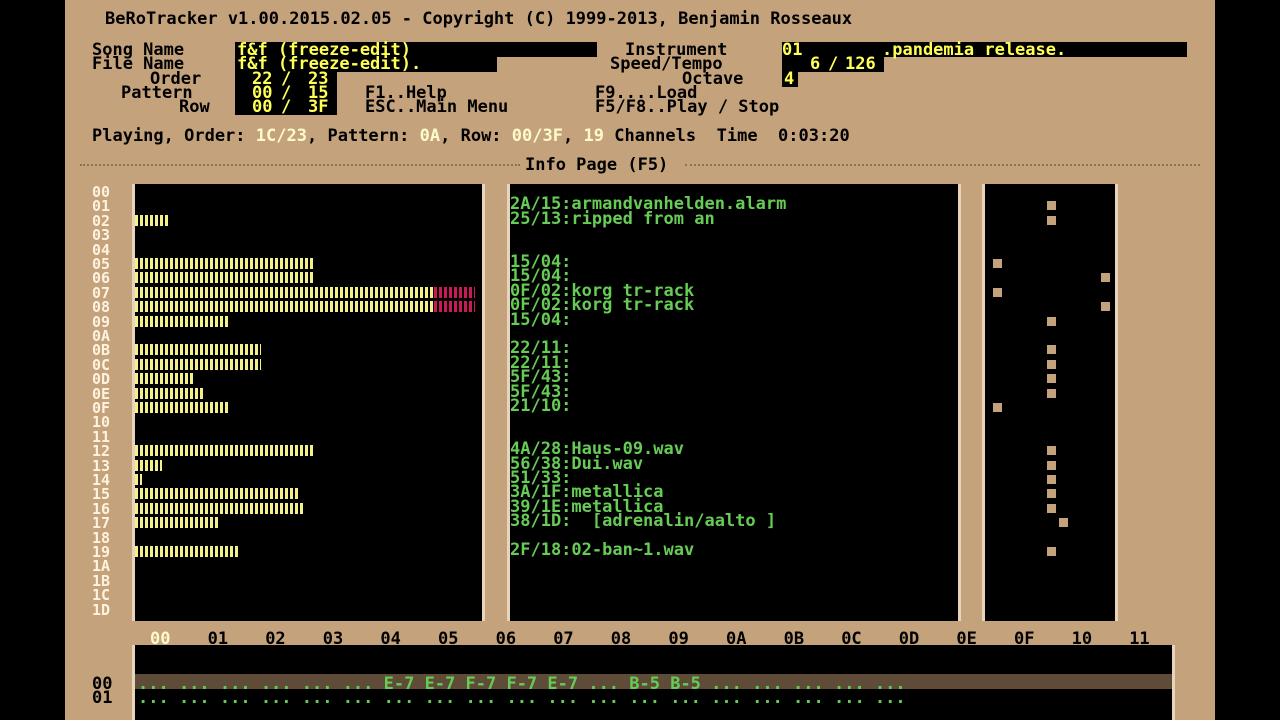 The height and width of the screenshot is (720, 1280). What do you see at coordinates (368, 136) in the screenshot?
I see `status-pattern-label: Pattern:` at bounding box center [368, 136].